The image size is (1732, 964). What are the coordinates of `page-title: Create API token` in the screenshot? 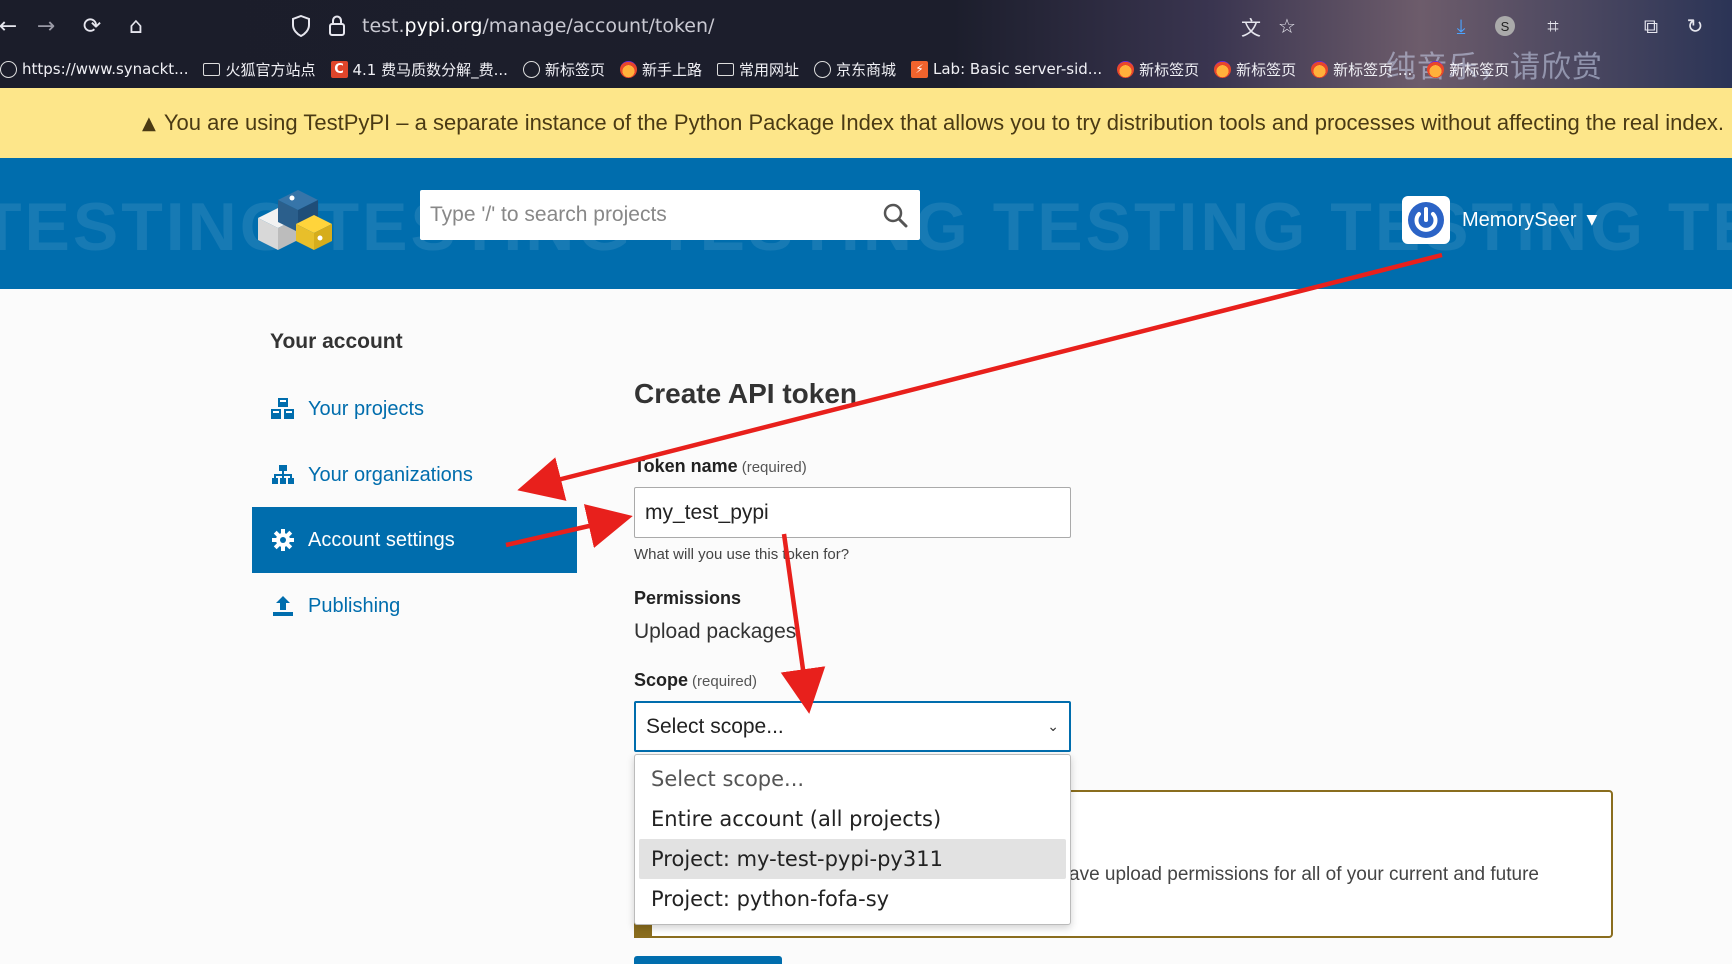 It's located at (746, 393).